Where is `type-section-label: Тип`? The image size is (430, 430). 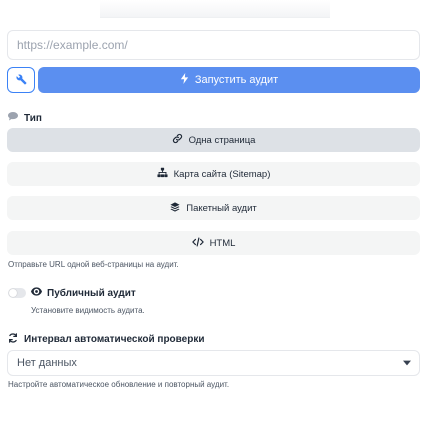
type-section-label: Тип is located at coordinates (25, 118).